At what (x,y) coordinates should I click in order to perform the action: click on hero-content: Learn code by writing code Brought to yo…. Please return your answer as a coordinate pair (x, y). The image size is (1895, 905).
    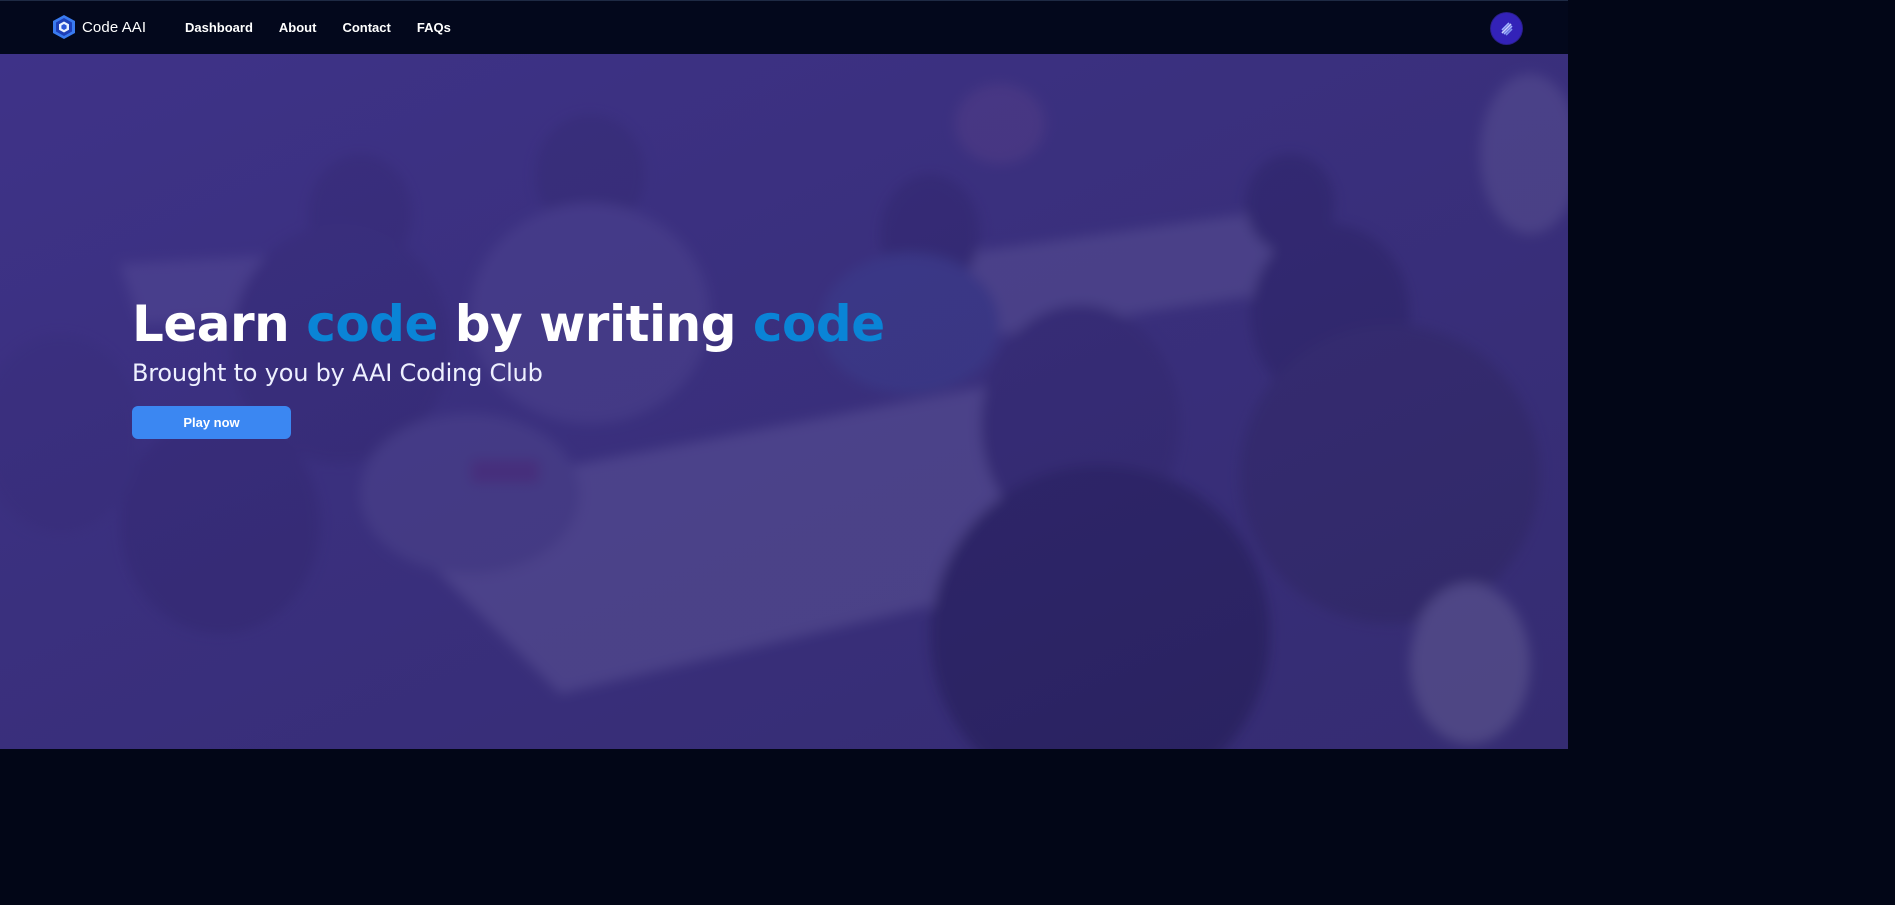
    Looking at the image, I should click on (508, 366).